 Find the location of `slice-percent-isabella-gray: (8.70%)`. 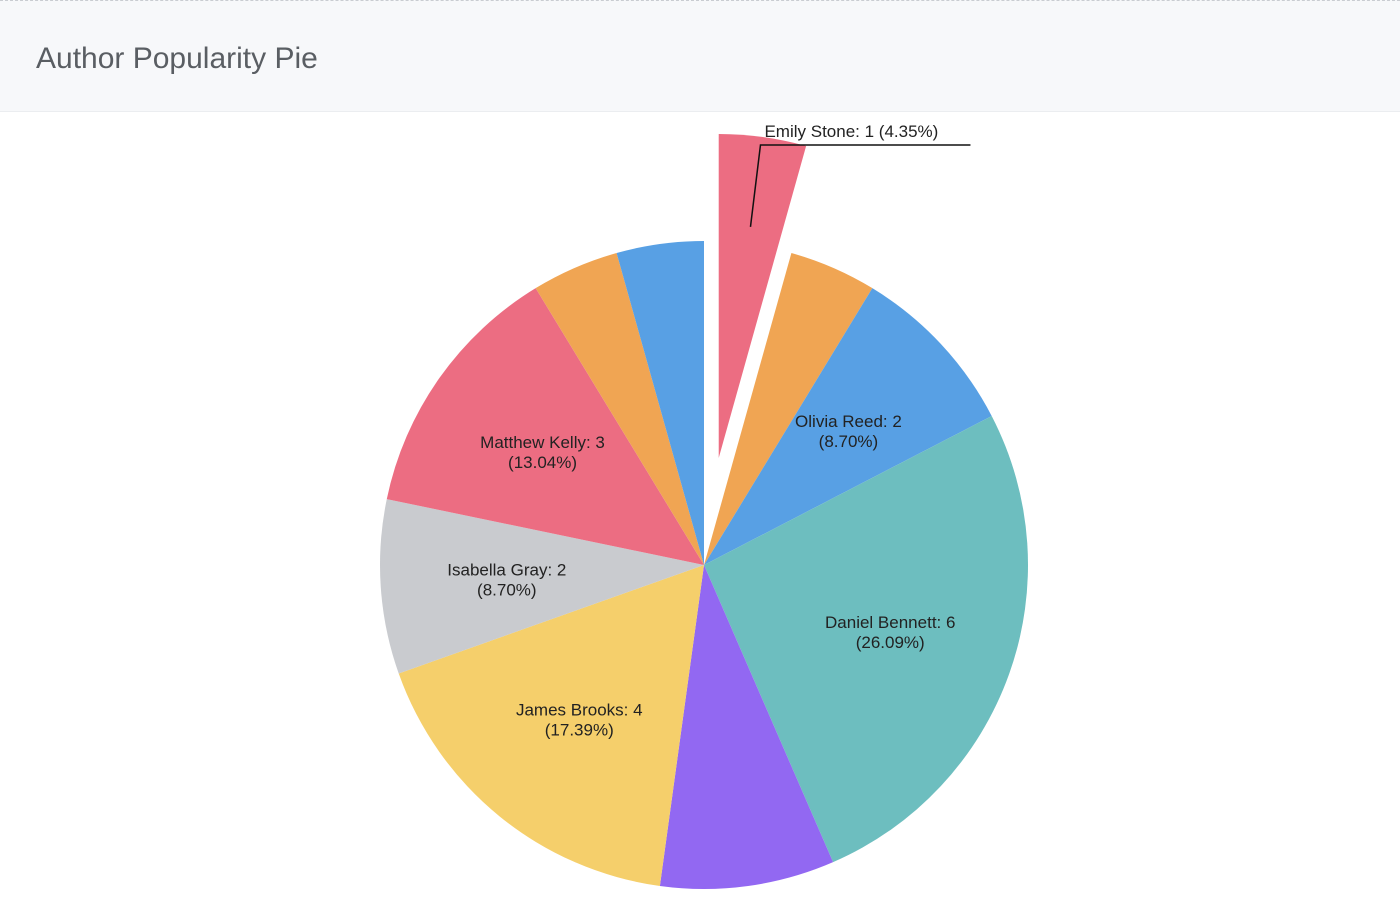

slice-percent-isabella-gray: (8.70%) is located at coordinates (507, 589).